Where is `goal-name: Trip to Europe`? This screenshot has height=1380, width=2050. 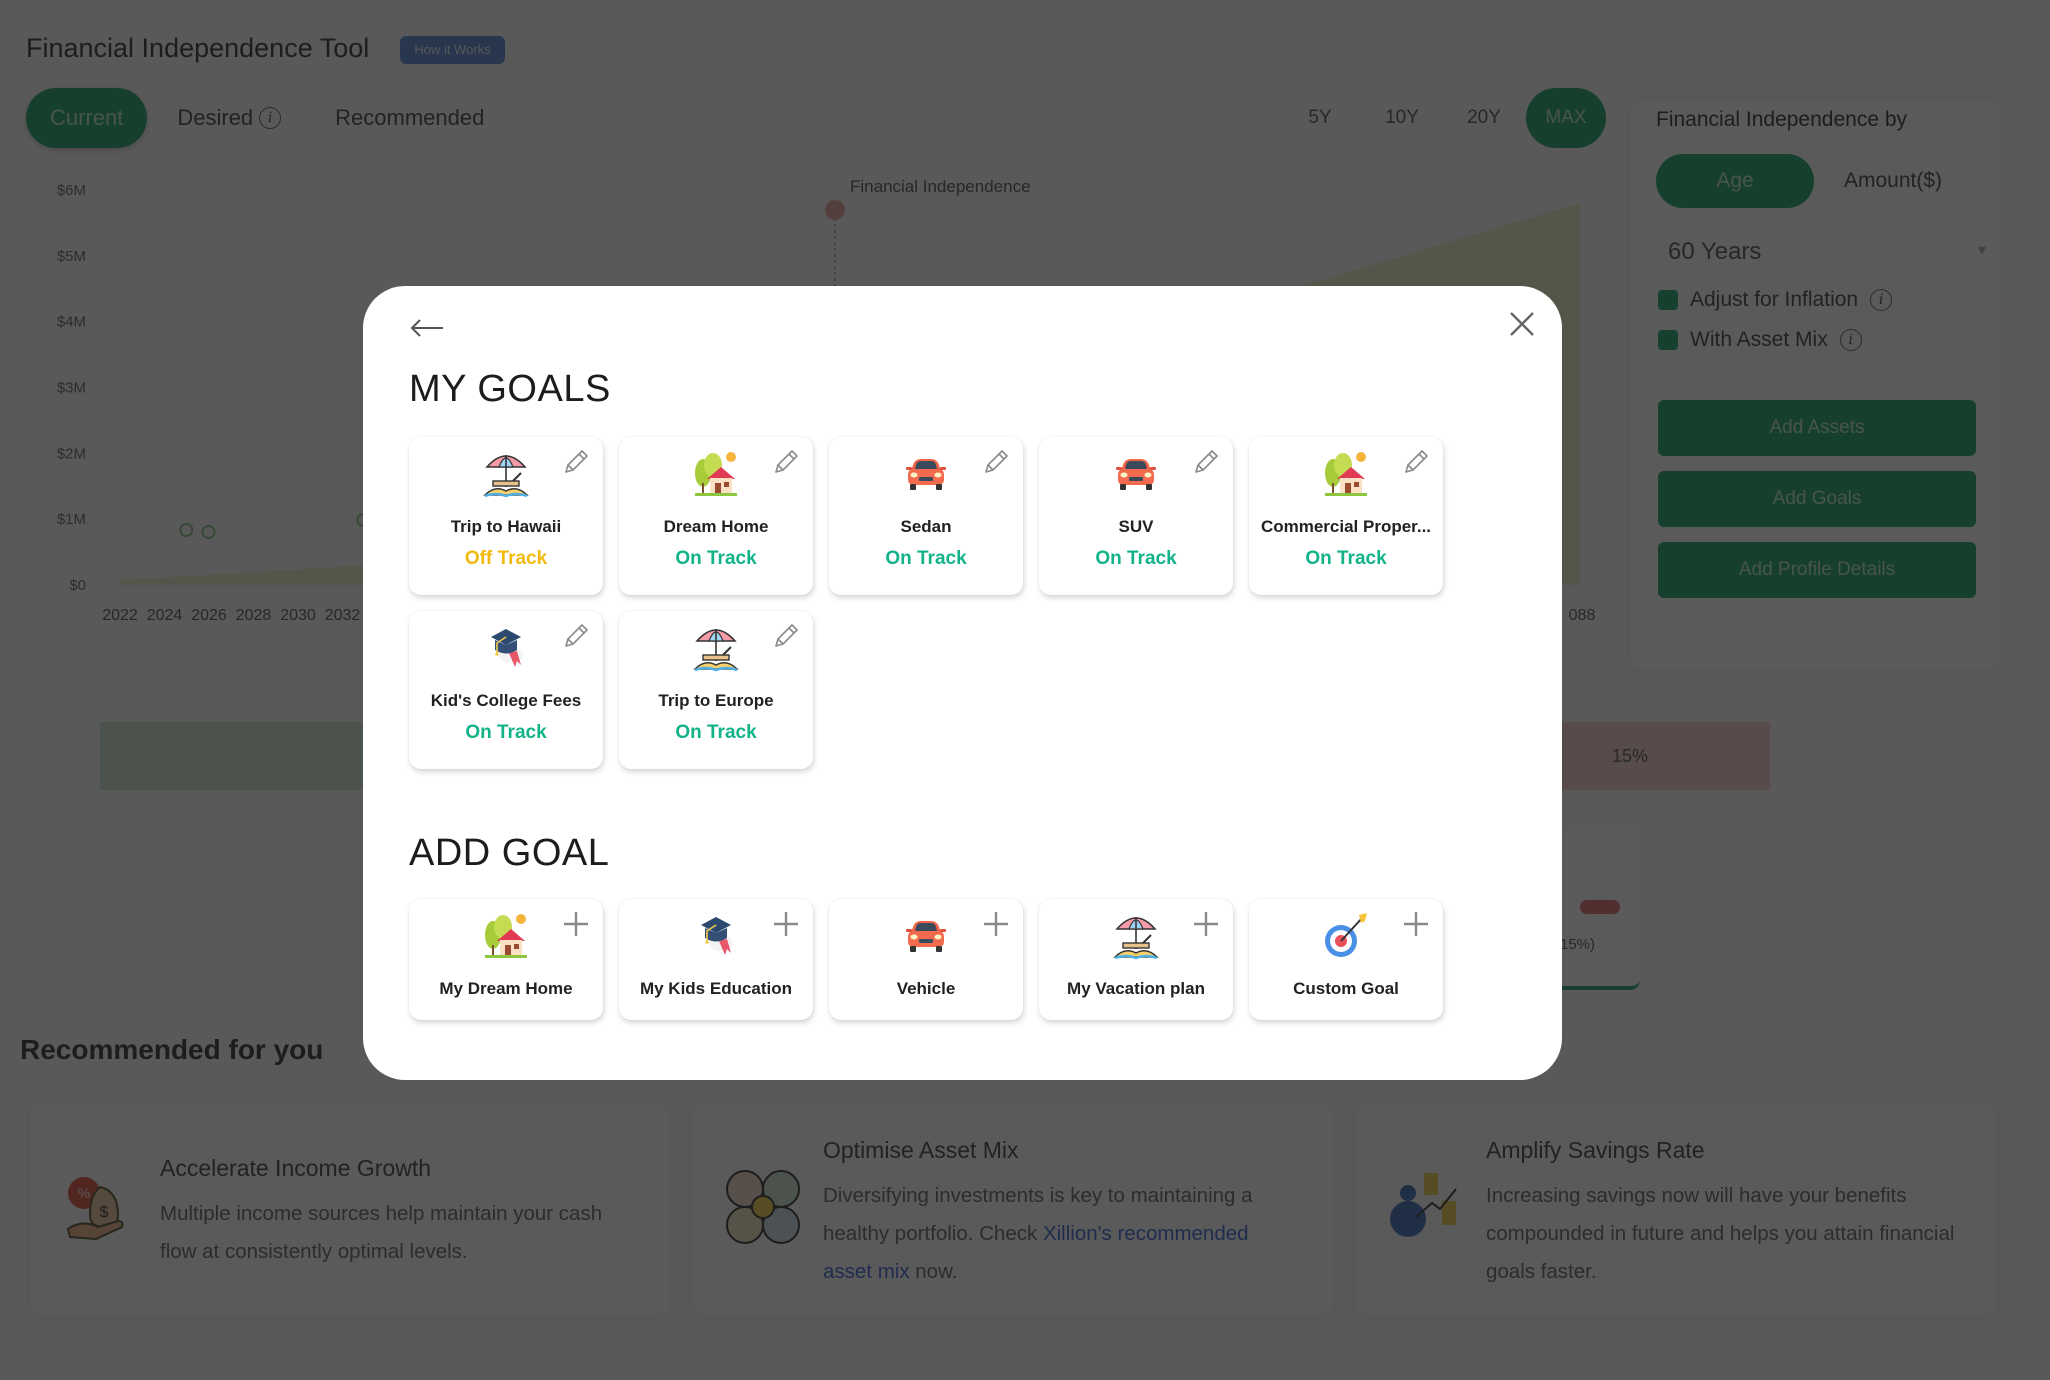
goal-name: Trip to Europe is located at coordinates (716, 700).